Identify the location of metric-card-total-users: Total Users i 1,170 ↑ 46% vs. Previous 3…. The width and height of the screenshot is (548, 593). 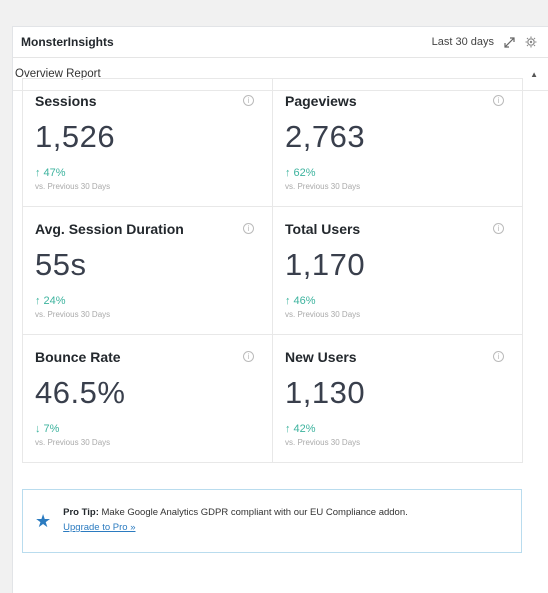
(398, 271).